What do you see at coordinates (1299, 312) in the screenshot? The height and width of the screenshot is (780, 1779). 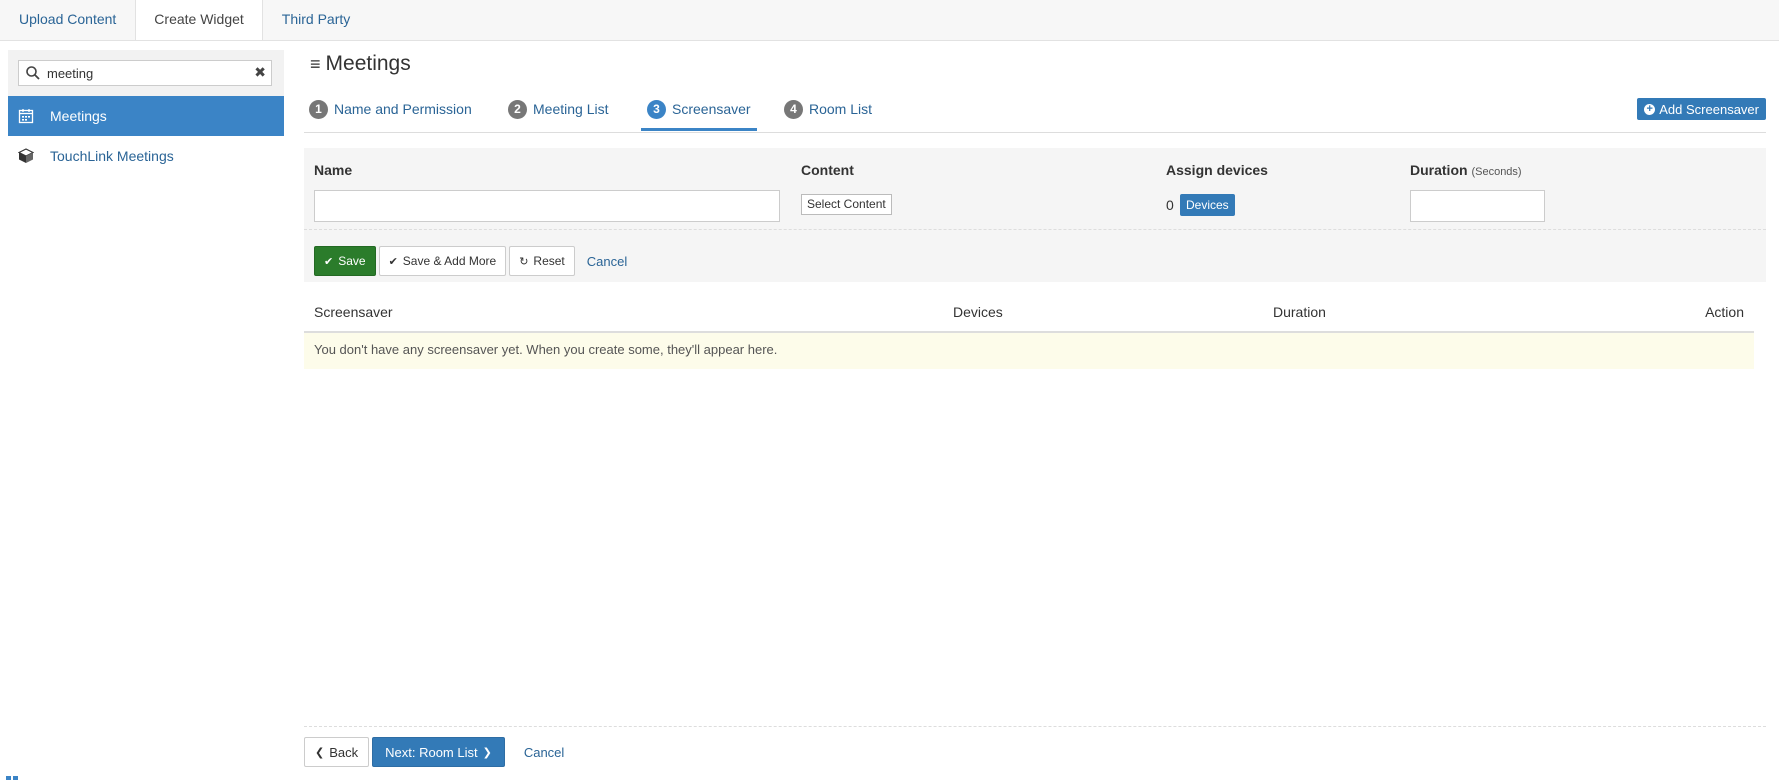 I see `column-duration: Duration` at bounding box center [1299, 312].